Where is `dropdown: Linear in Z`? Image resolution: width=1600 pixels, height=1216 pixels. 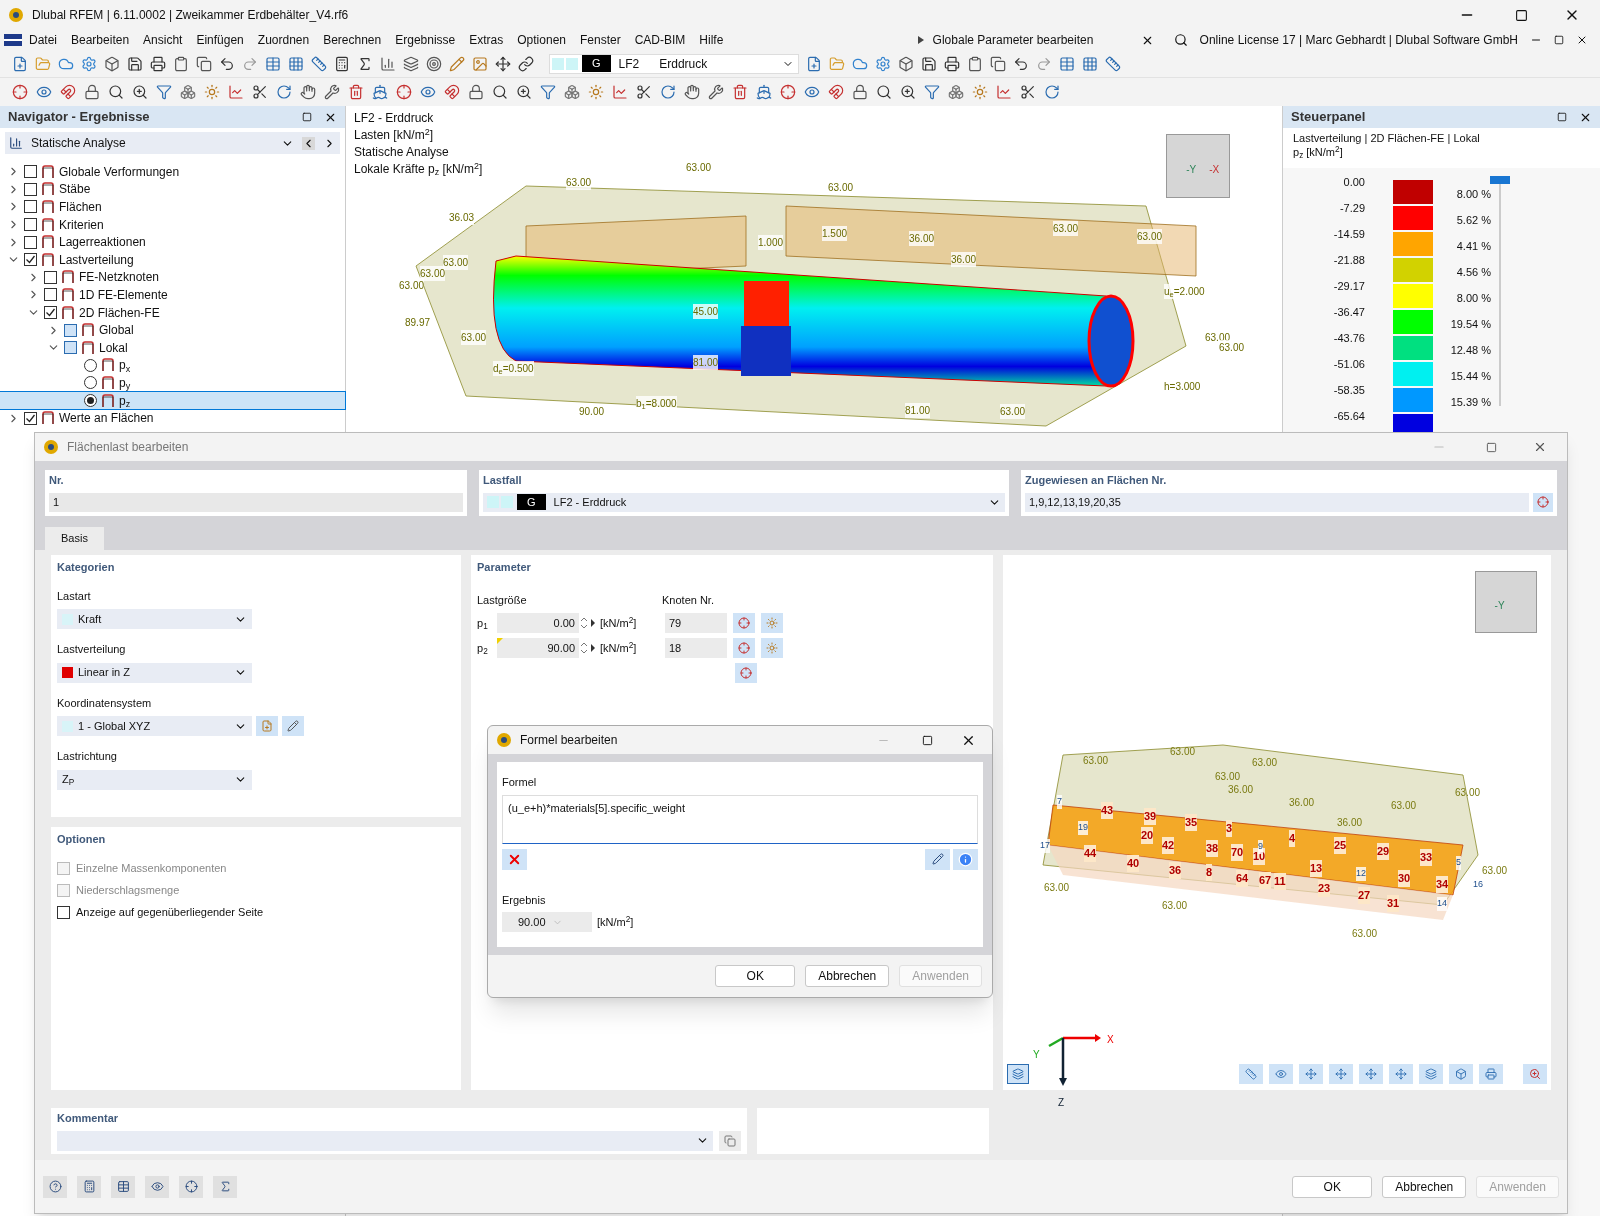 dropdown: Linear in Z is located at coordinates (154, 672).